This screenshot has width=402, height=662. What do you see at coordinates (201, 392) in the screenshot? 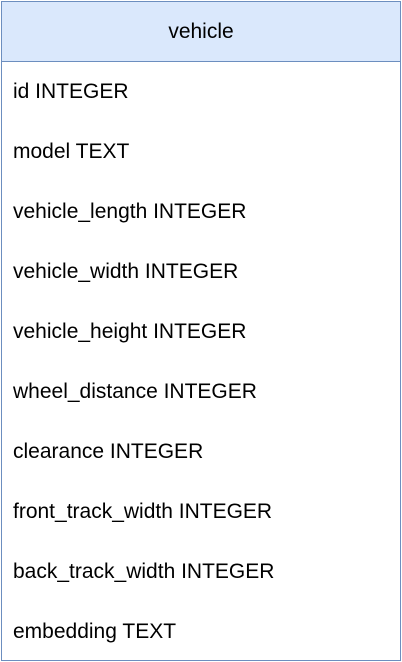
I see `field-wheel-distance: wheel_distance INTEGER` at bounding box center [201, 392].